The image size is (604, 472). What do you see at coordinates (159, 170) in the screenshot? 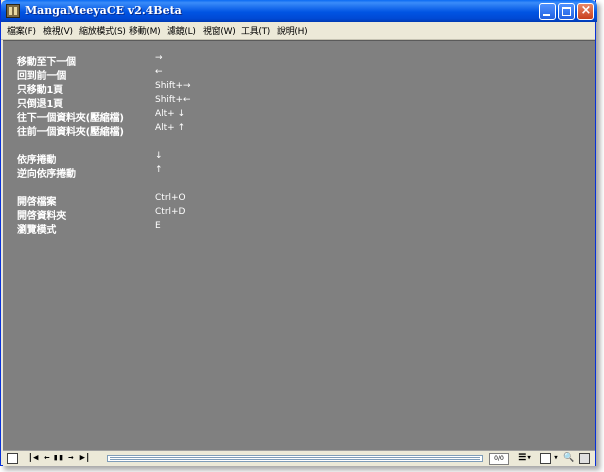
I see `shortcut-key: ↑` at bounding box center [159, 170].